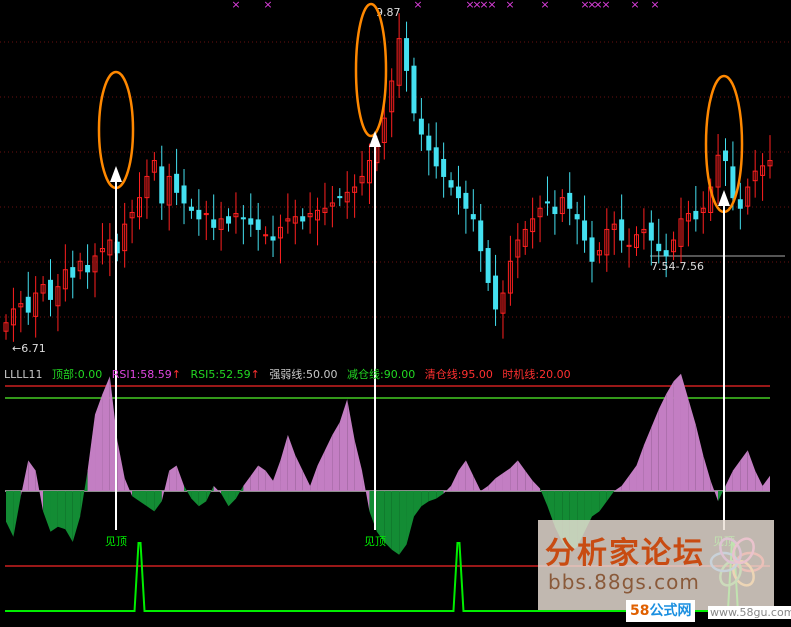  What do you see at coordinates (375, 541) in the screenshot?
I see `top-signal-label: 见顶` at bounding box center [375, 541].